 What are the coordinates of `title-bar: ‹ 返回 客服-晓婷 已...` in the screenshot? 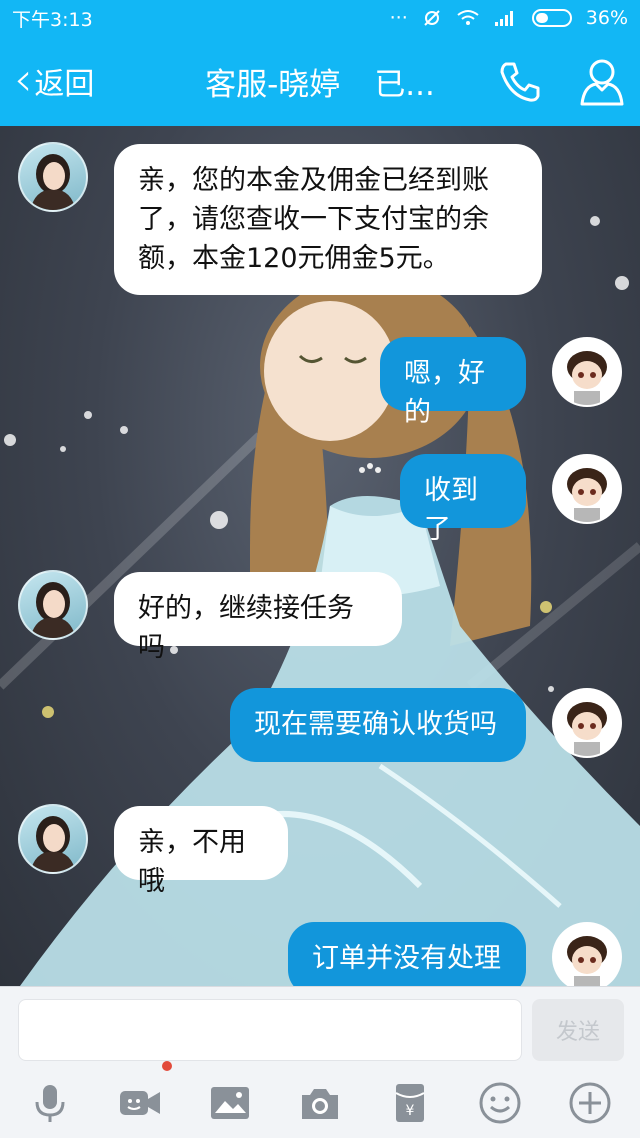 It's located at (320, 81).